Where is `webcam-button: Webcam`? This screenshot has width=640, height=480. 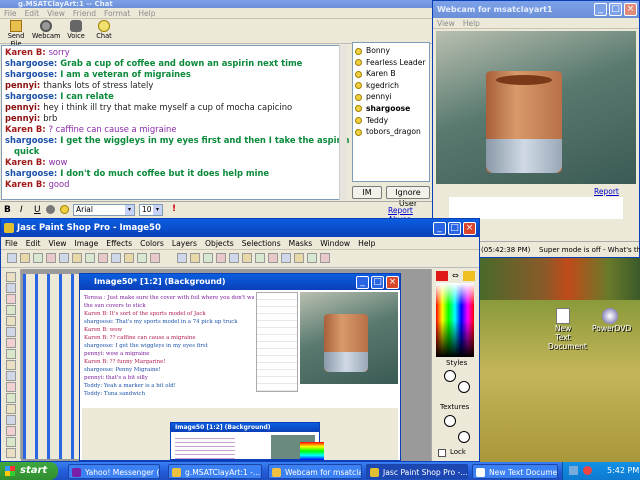 webcam-button: Webcam is located at coordinates (46, 30).